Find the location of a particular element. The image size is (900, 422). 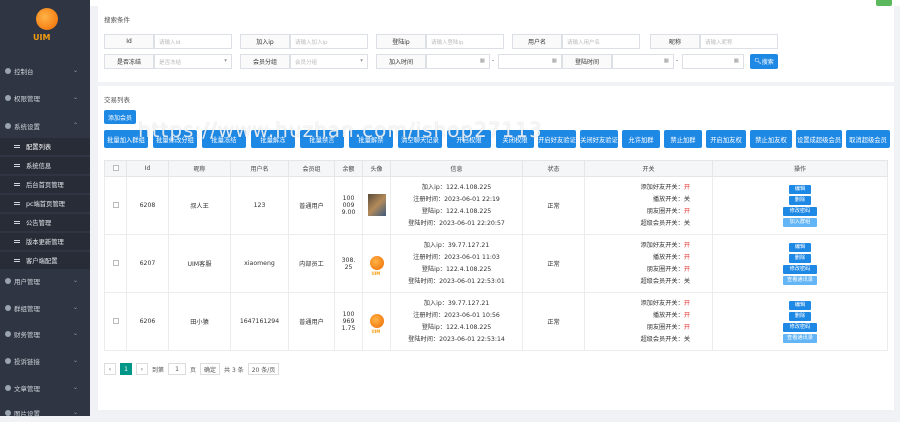

search-button: 🔍︎ 搜索 is located at coordinates (764, 61).